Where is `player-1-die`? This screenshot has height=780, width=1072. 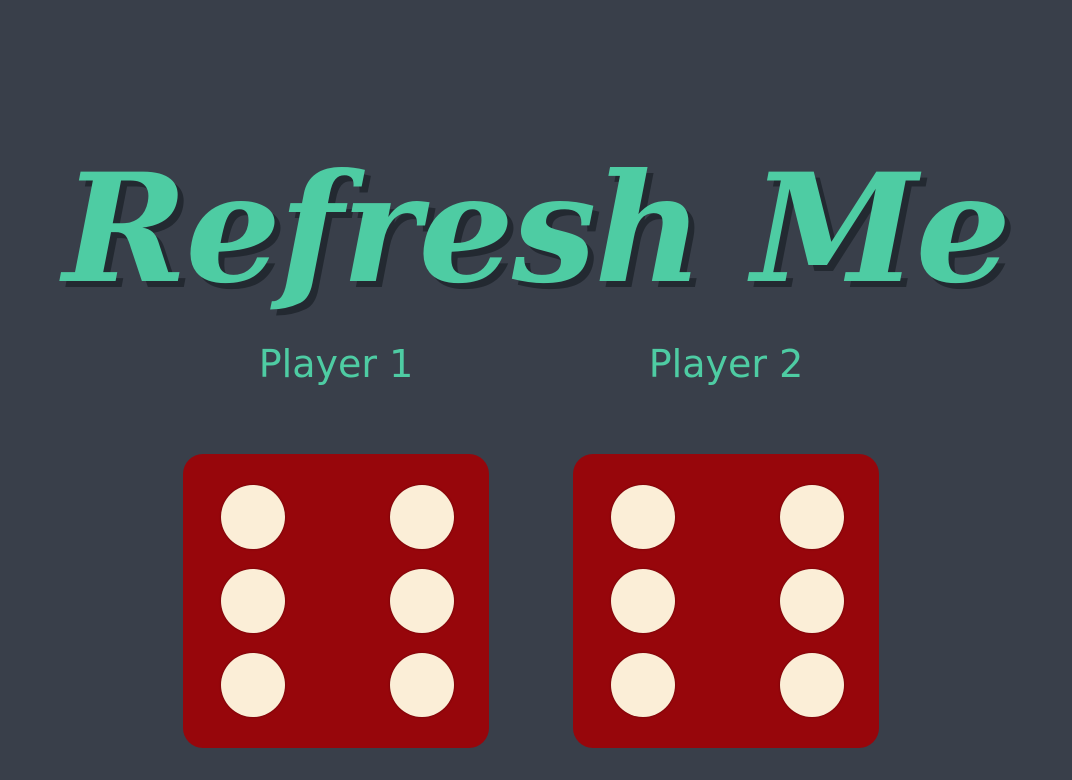
player-1-die is located at coordinates (336, 601).